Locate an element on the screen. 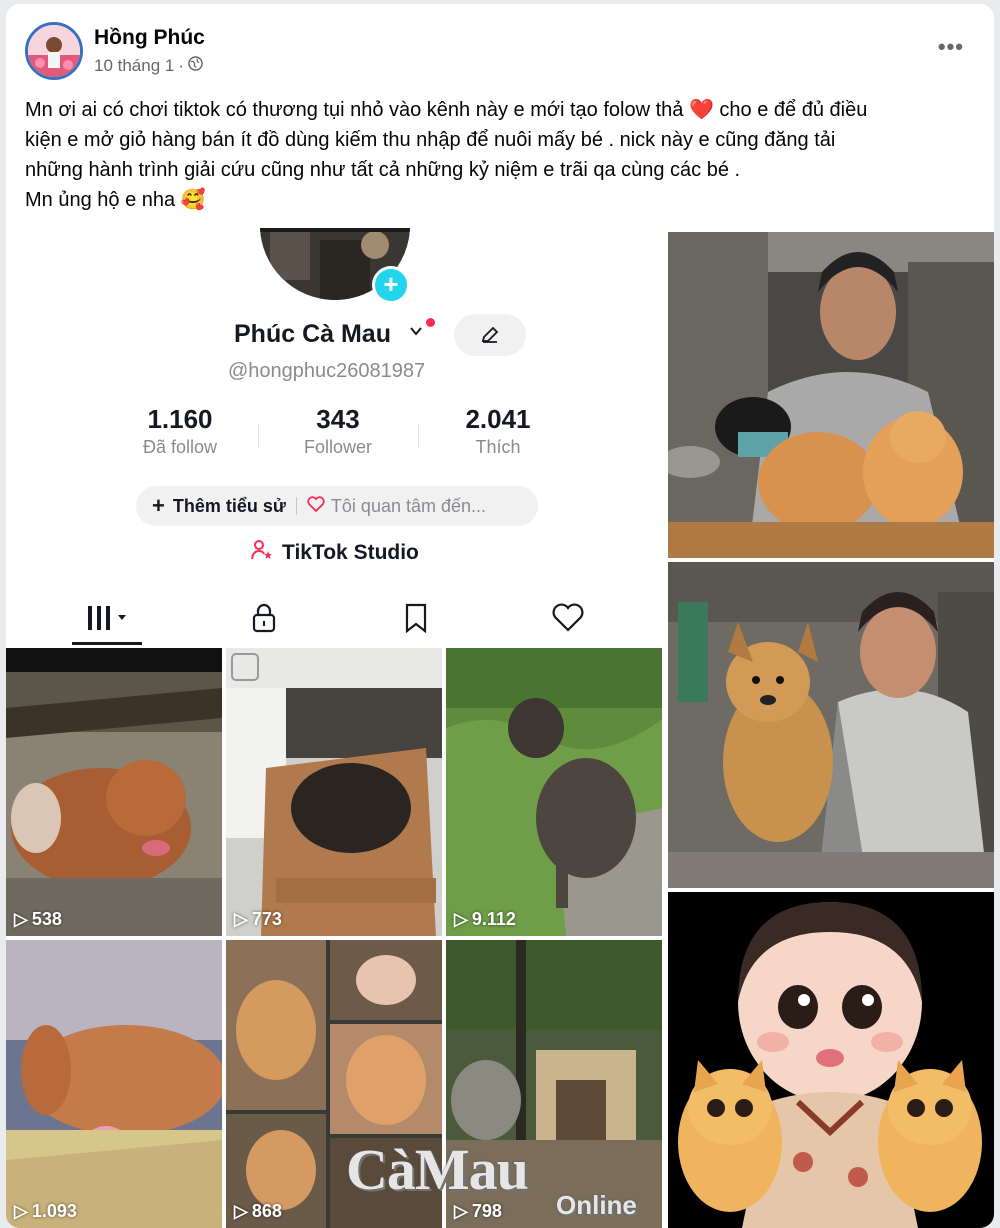 The width and height of the screenshot is (1000, 1228). studio-person-icon is located at coordinates (262, 553).